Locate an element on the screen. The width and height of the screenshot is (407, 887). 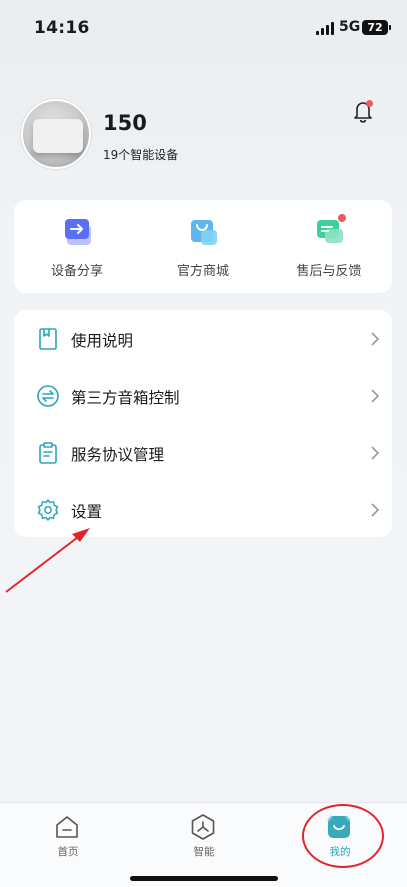
menu-item-settings: 设置 is located at coordinates (203, 509).